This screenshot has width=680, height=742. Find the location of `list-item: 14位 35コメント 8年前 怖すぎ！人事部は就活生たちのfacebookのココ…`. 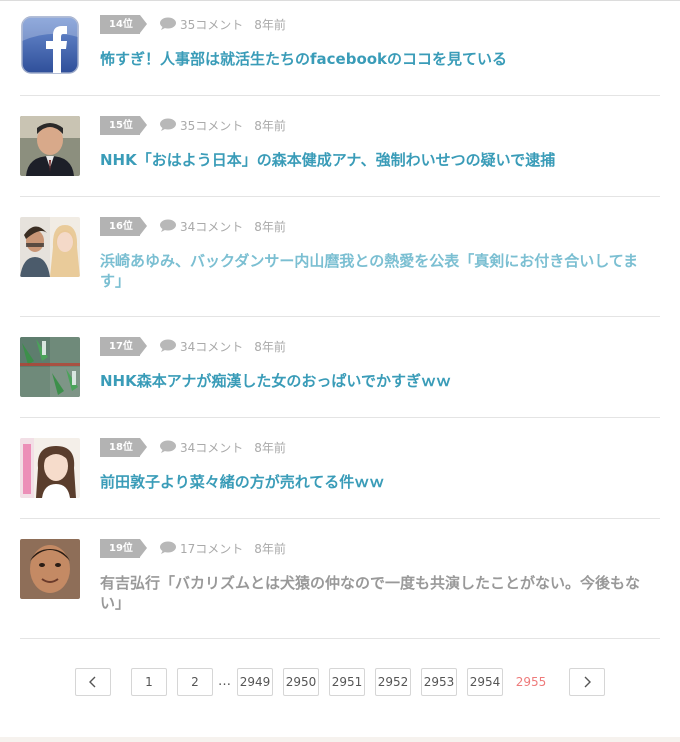

list-item: 14位 35コメント 8年前 怖すぎ！人事部は就活生たちのfacebookのココ… is located at coordinates (340, 48).